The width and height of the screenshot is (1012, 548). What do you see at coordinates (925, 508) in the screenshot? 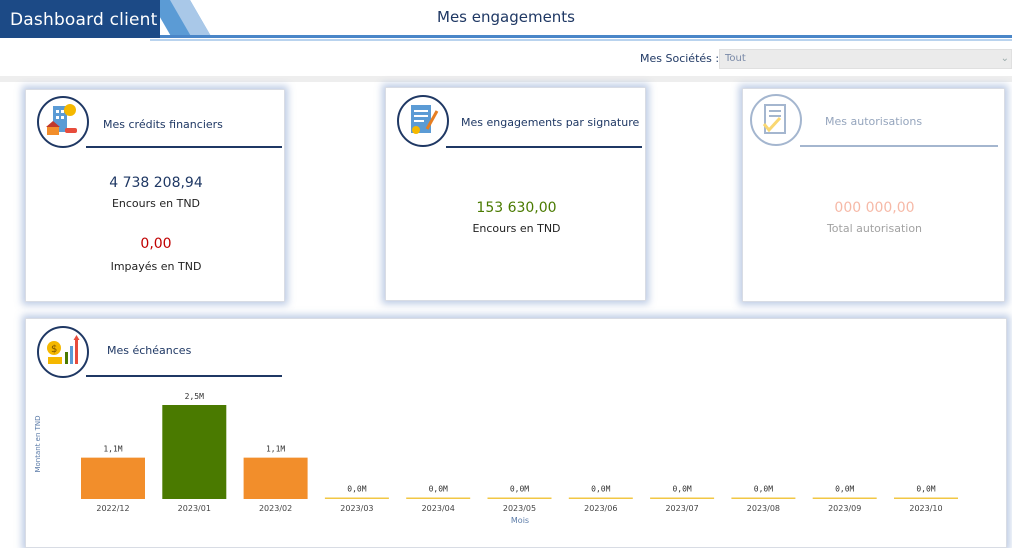
I see `chart-x-tick-label: 2023/10` at bounding box center [925, 508].